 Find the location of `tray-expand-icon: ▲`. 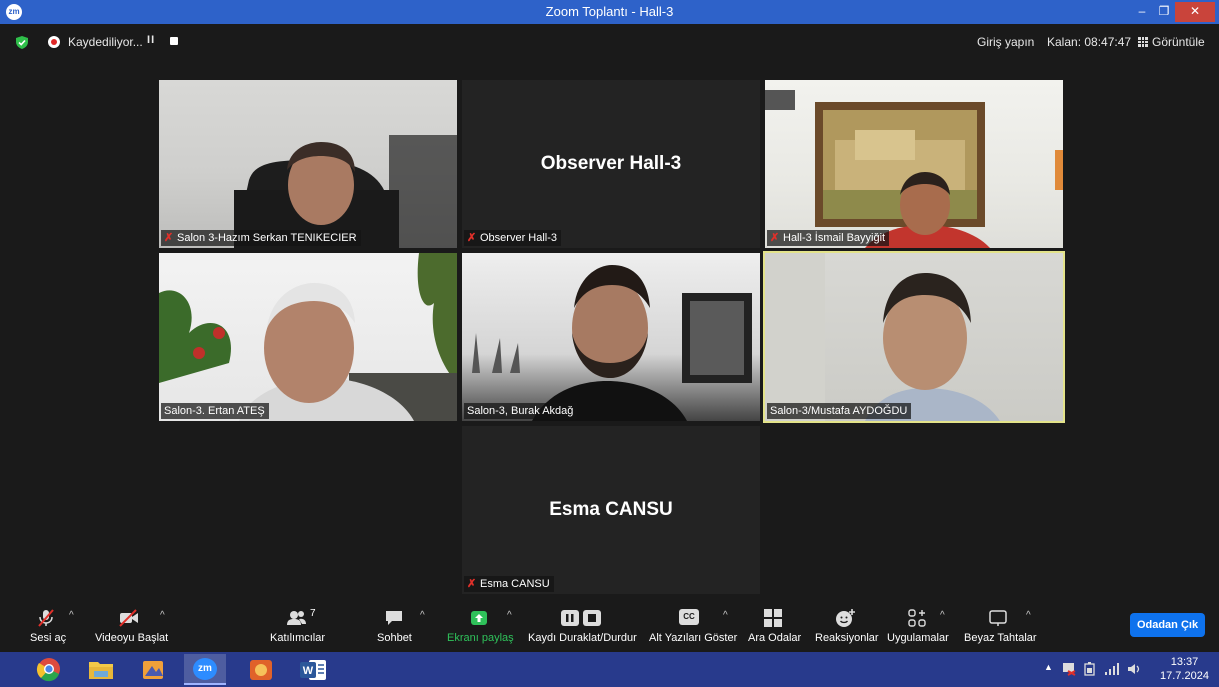

tray-expand-icon: ▲ is located at coordinates (1048, 667).